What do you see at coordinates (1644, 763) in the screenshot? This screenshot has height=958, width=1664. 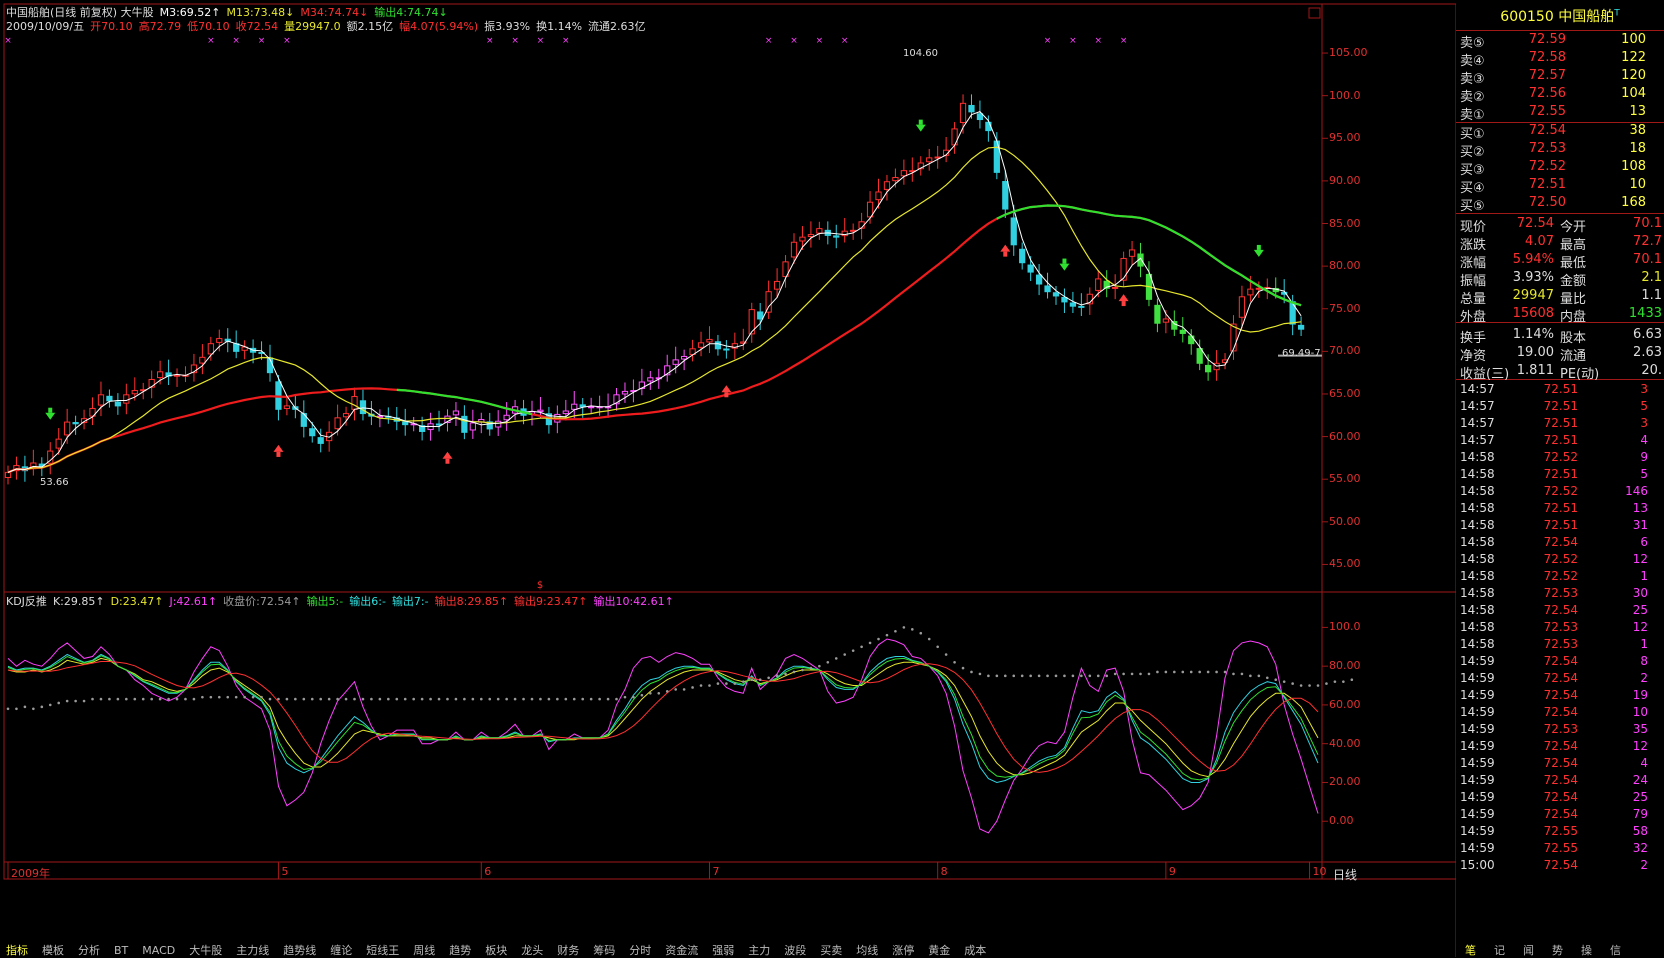 I see `trade-volume: 4` at bounding box center [1644, 763].